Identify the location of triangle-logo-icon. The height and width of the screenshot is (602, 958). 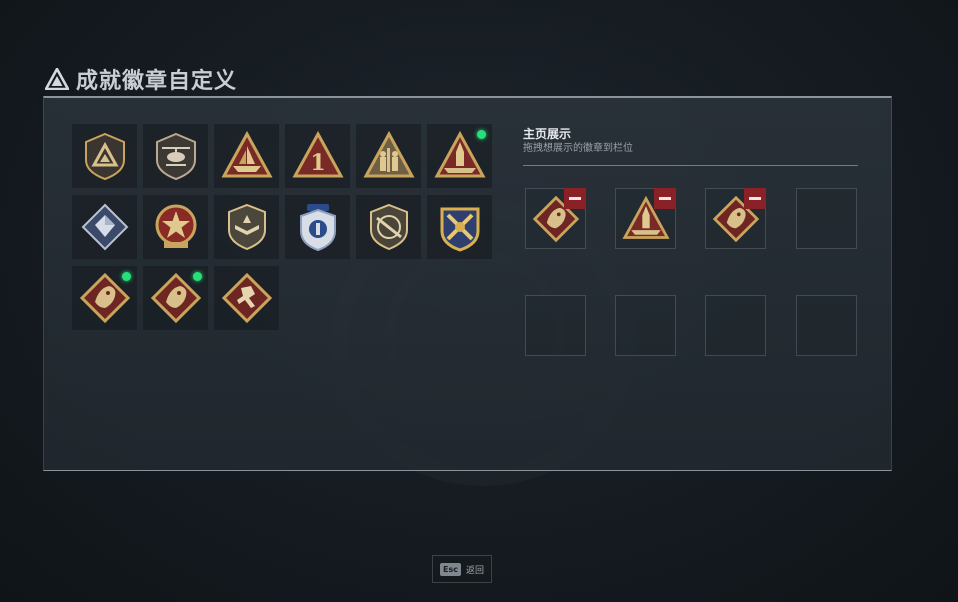
(57, 79).